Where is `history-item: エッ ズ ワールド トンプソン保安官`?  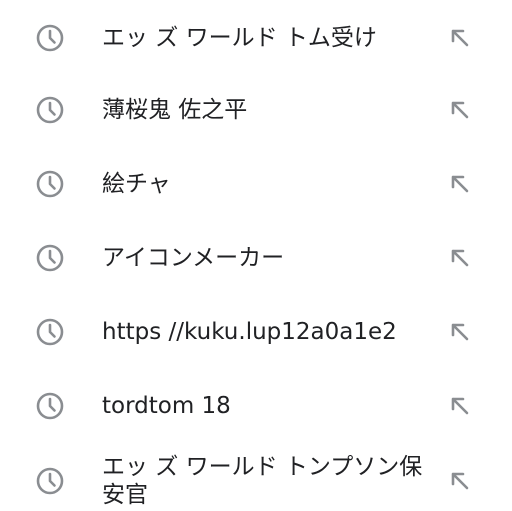 history-item: エッ ズ ワールド トンプソン保安官 is located at coordinates (256, 478).